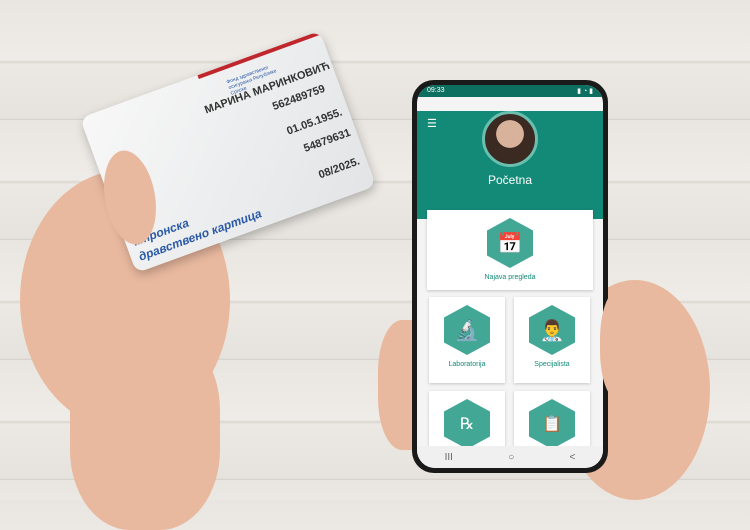 This screenshot has height=530, width=750. What do you see at coordinates (552, 364) in the screenshot?
I see `tile-label: Specijalista` at bounding box center [552, 364].